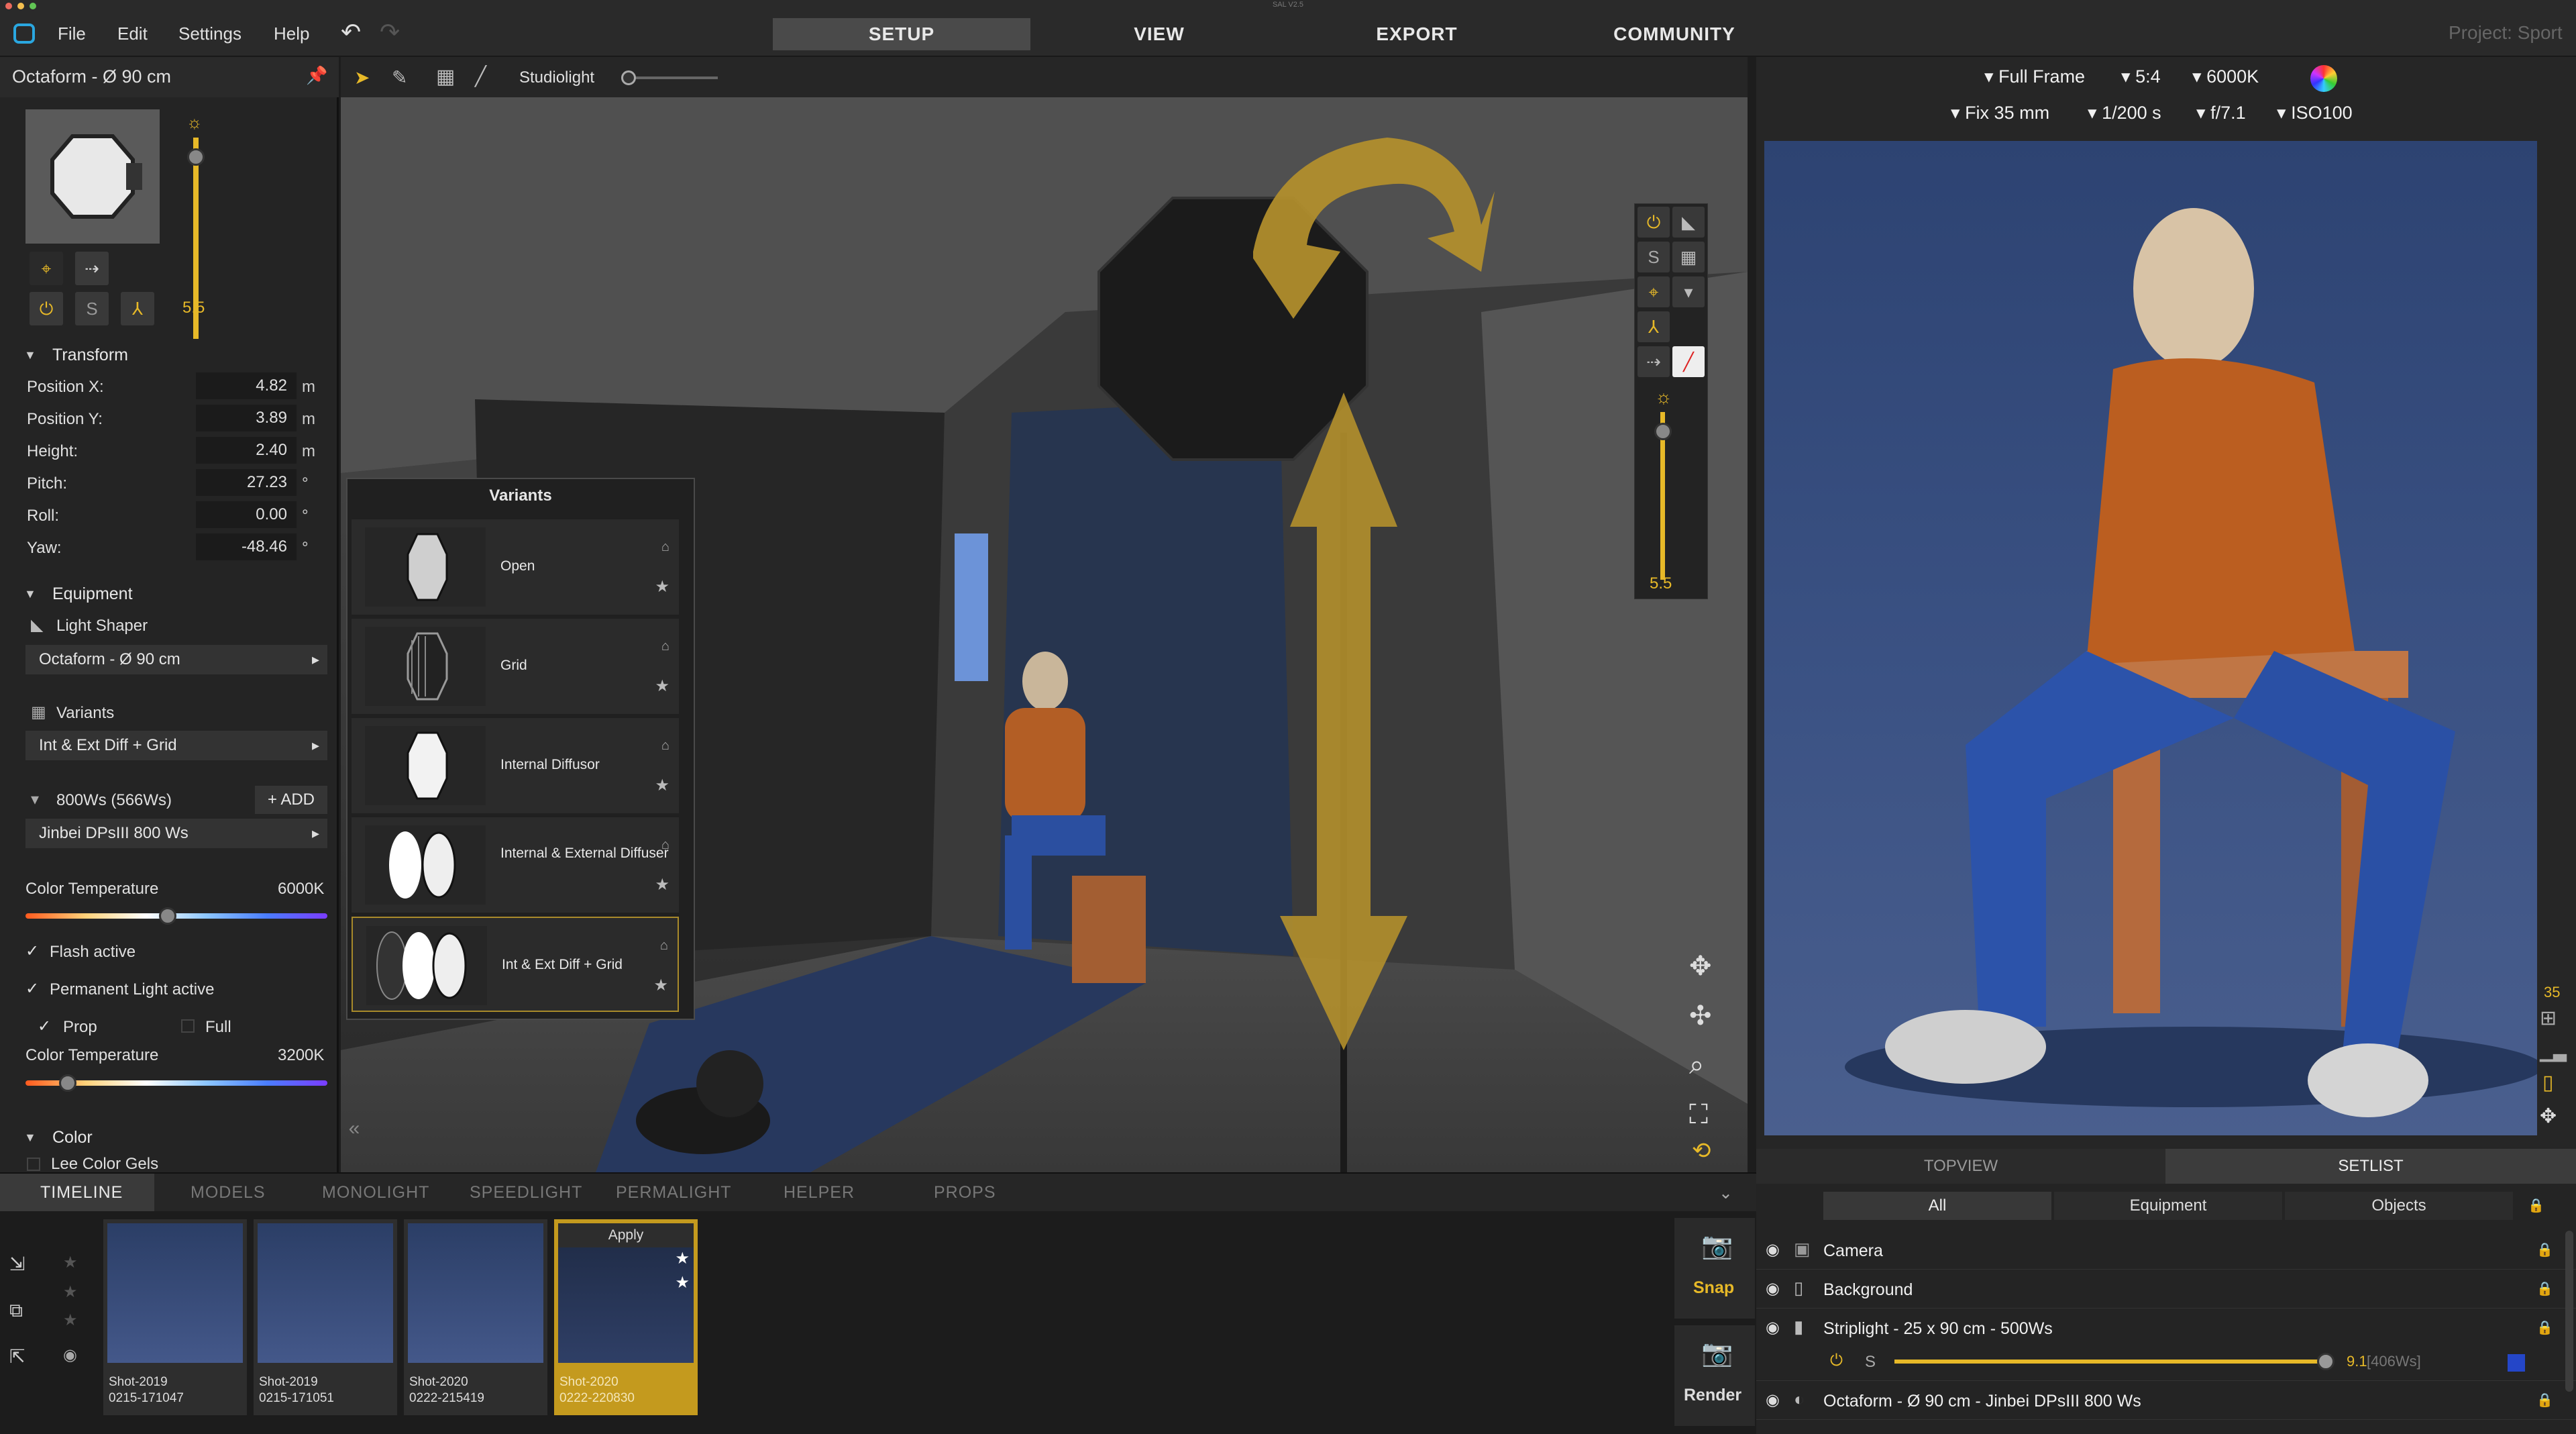 The width and height of the screenshot is (2576, 1434). What do you see at coordinates (2325, 1361) in the screenshot?
I see `striplight-power-knob` at bounding box center [2325, 1361].